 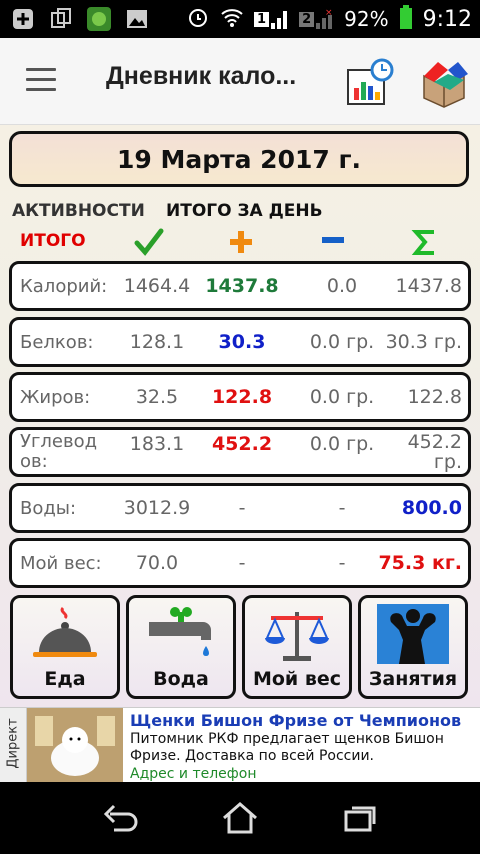 What do you see at coordinates (423, 342) in the screenshot?
I see `row-sum: 30.3 гр.` at bounding box center [423, 342].